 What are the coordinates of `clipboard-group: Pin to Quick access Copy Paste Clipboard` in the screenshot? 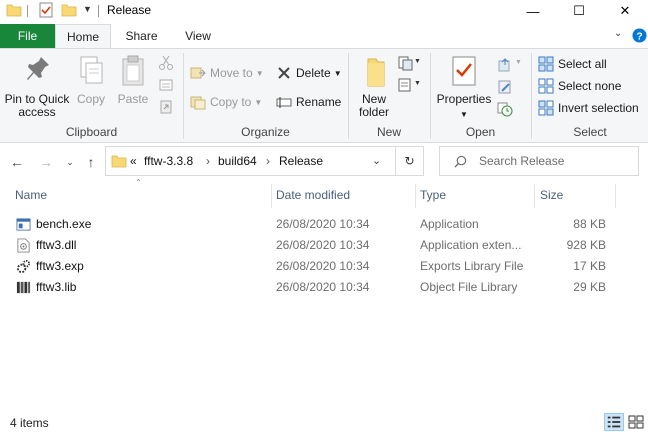 It's located at (91, 95).